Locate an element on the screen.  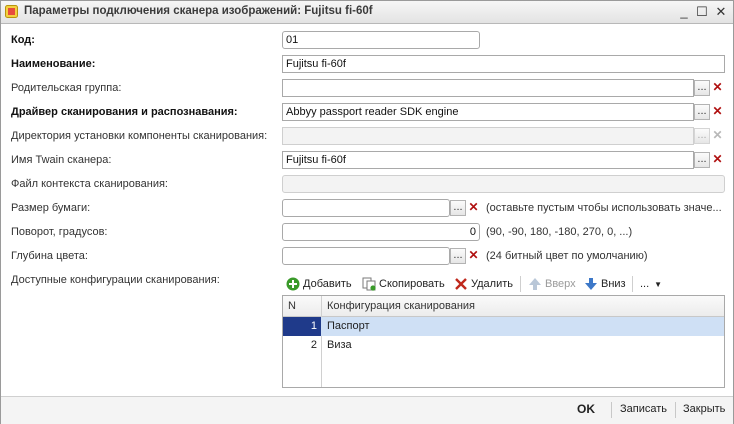
context-file-input is located at coordinates (503, 184).